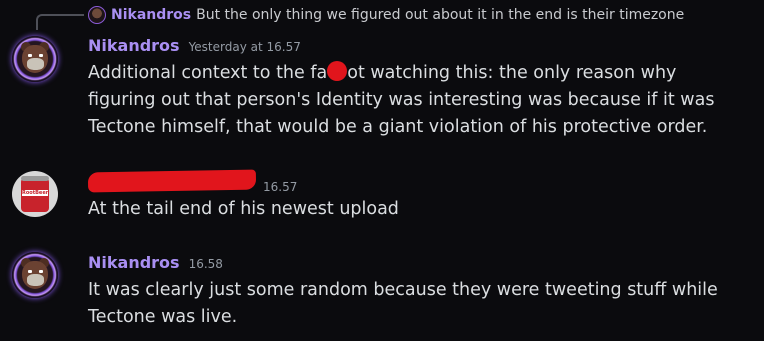 This screenshot has width=764, height=341. Describe the element at coordinates (60, 22) in the screenshot. I see `reply-connector-line` at that location.